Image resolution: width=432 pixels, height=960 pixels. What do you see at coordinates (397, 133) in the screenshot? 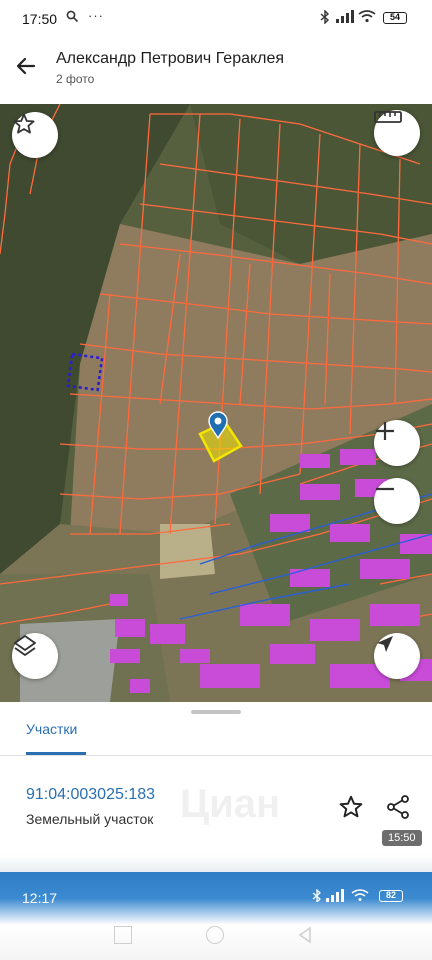
I see `ruler-button` at bounding box center [397, 133].